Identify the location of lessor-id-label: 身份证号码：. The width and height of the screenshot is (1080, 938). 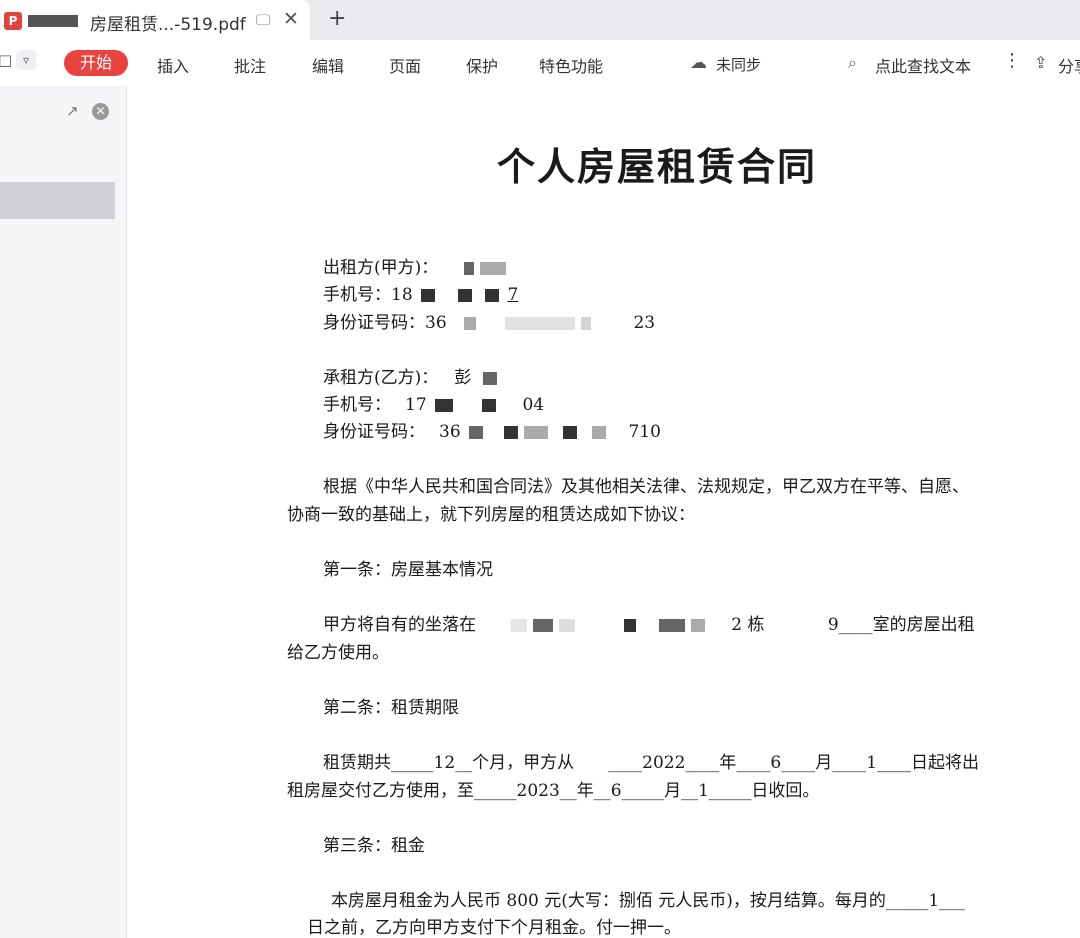
(374, 323).